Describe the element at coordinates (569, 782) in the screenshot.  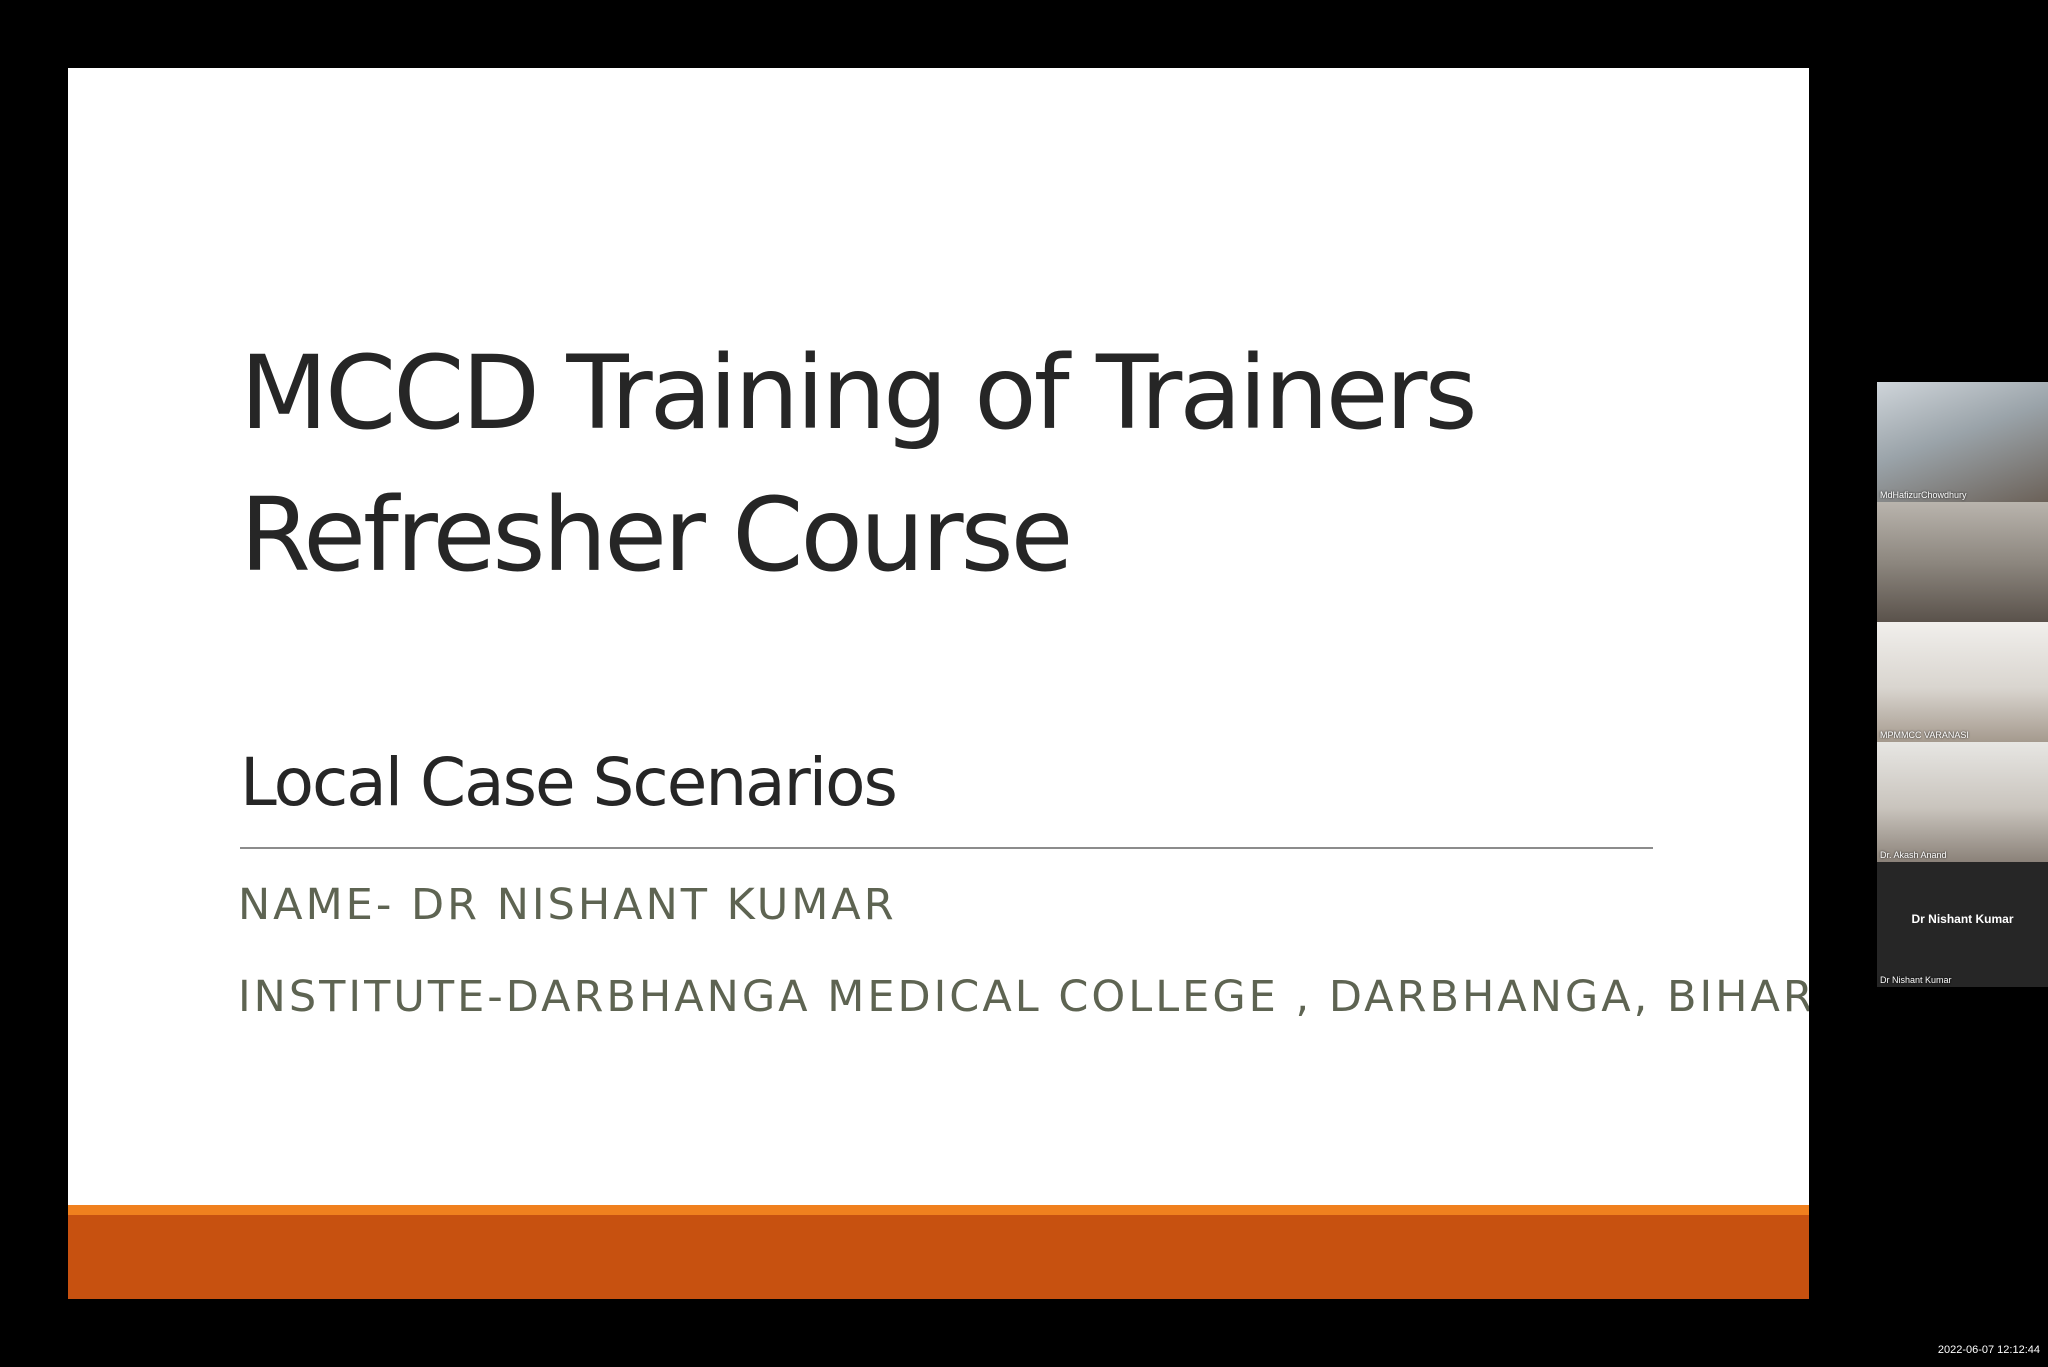
I see `slide-subtitle: Local Case Scenarios` at that location.